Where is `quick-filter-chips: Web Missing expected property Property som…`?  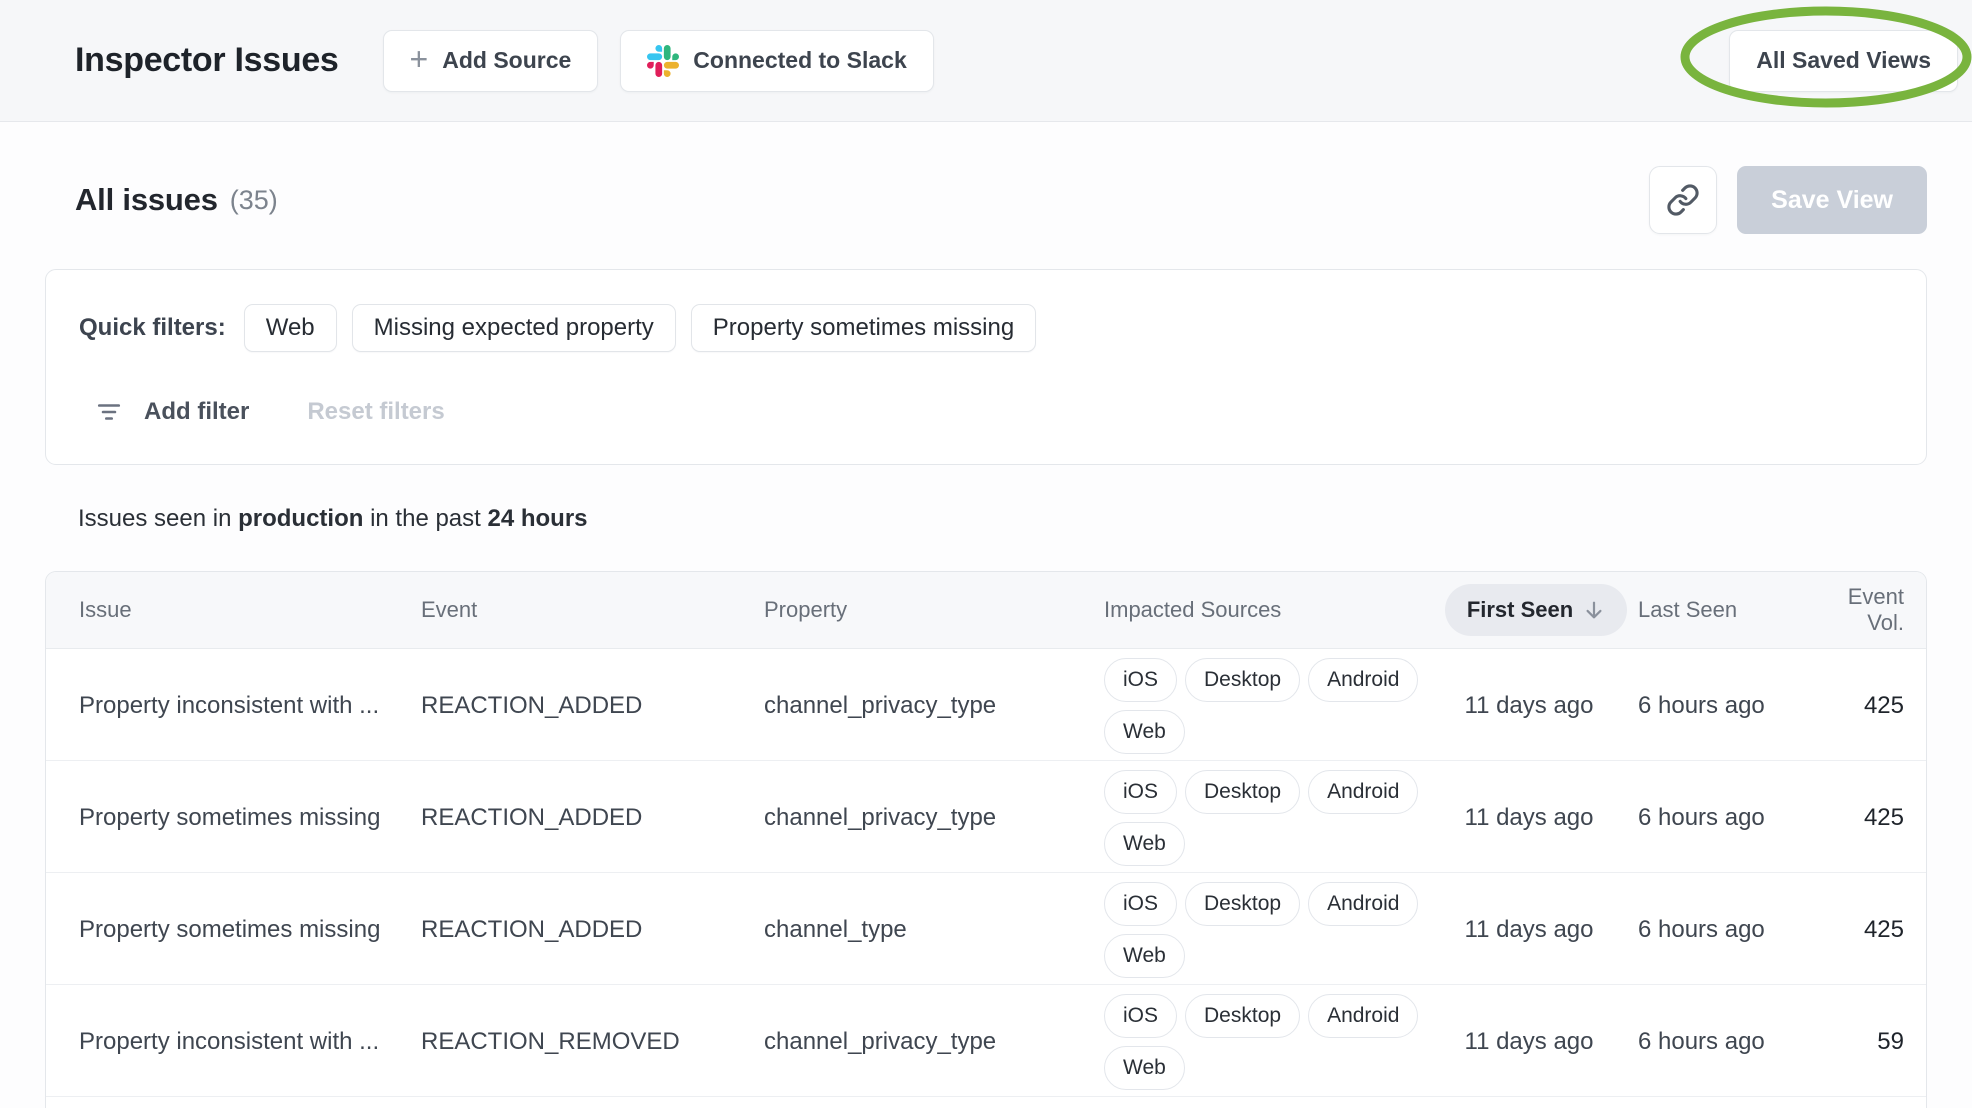
quick-filter-chips: Web Missing expected property Property som… is located at coordinates (647, 328).